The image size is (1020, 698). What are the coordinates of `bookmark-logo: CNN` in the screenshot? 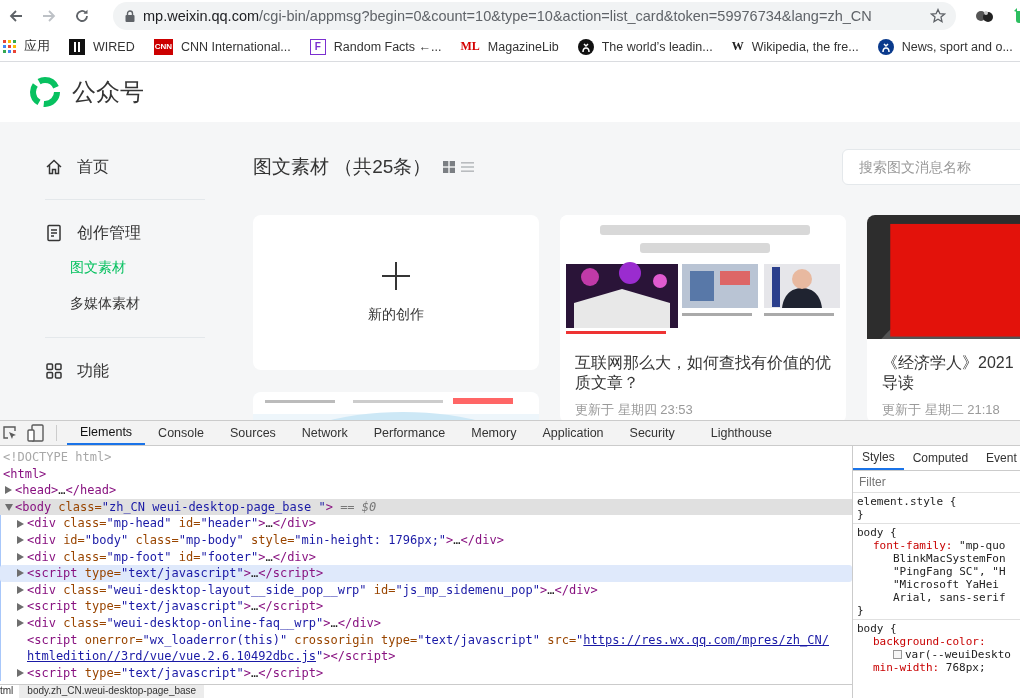 It's located at (163, 46).